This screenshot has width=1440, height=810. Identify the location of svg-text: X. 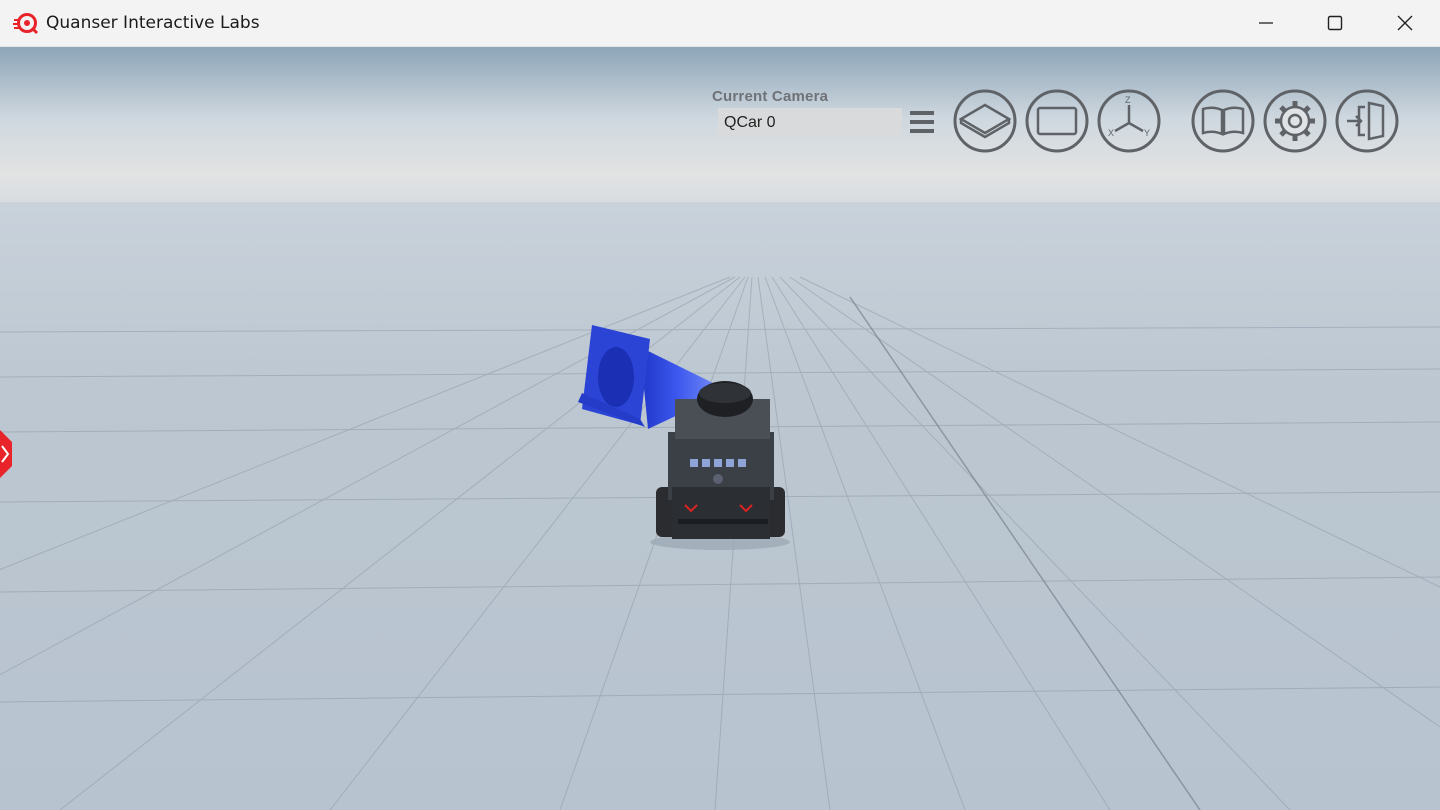
(1111, 133).